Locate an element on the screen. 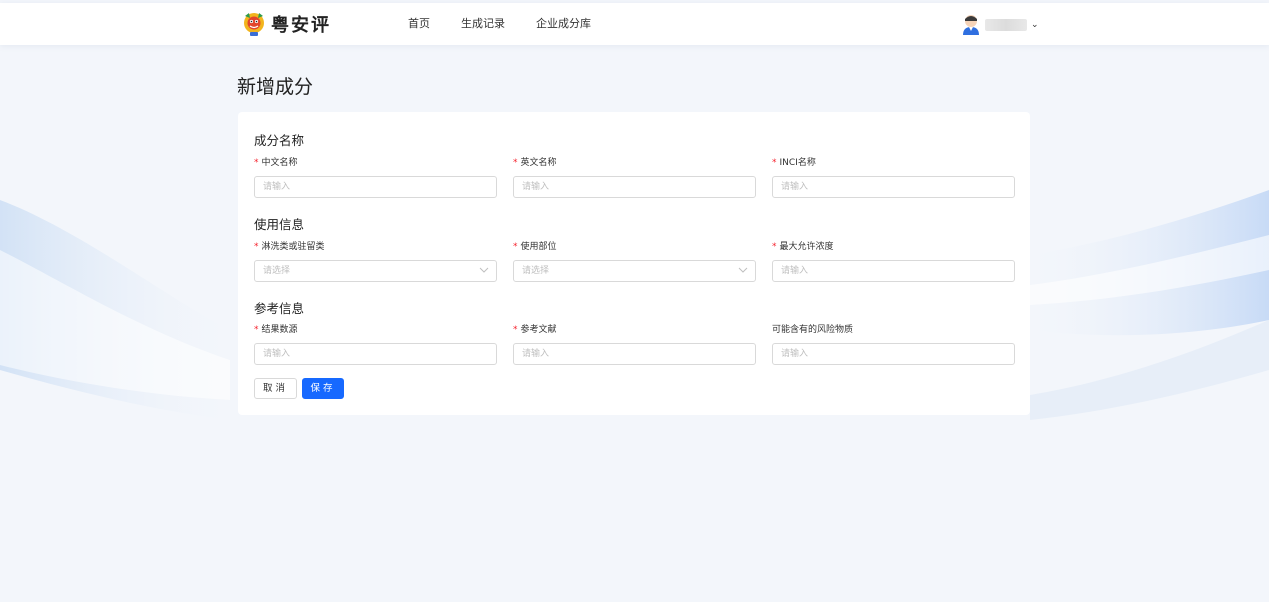 The height and width of the screenshot is (602, 1269). field-references: * 参考文献 请输入 is located at coordinates (634, 344).